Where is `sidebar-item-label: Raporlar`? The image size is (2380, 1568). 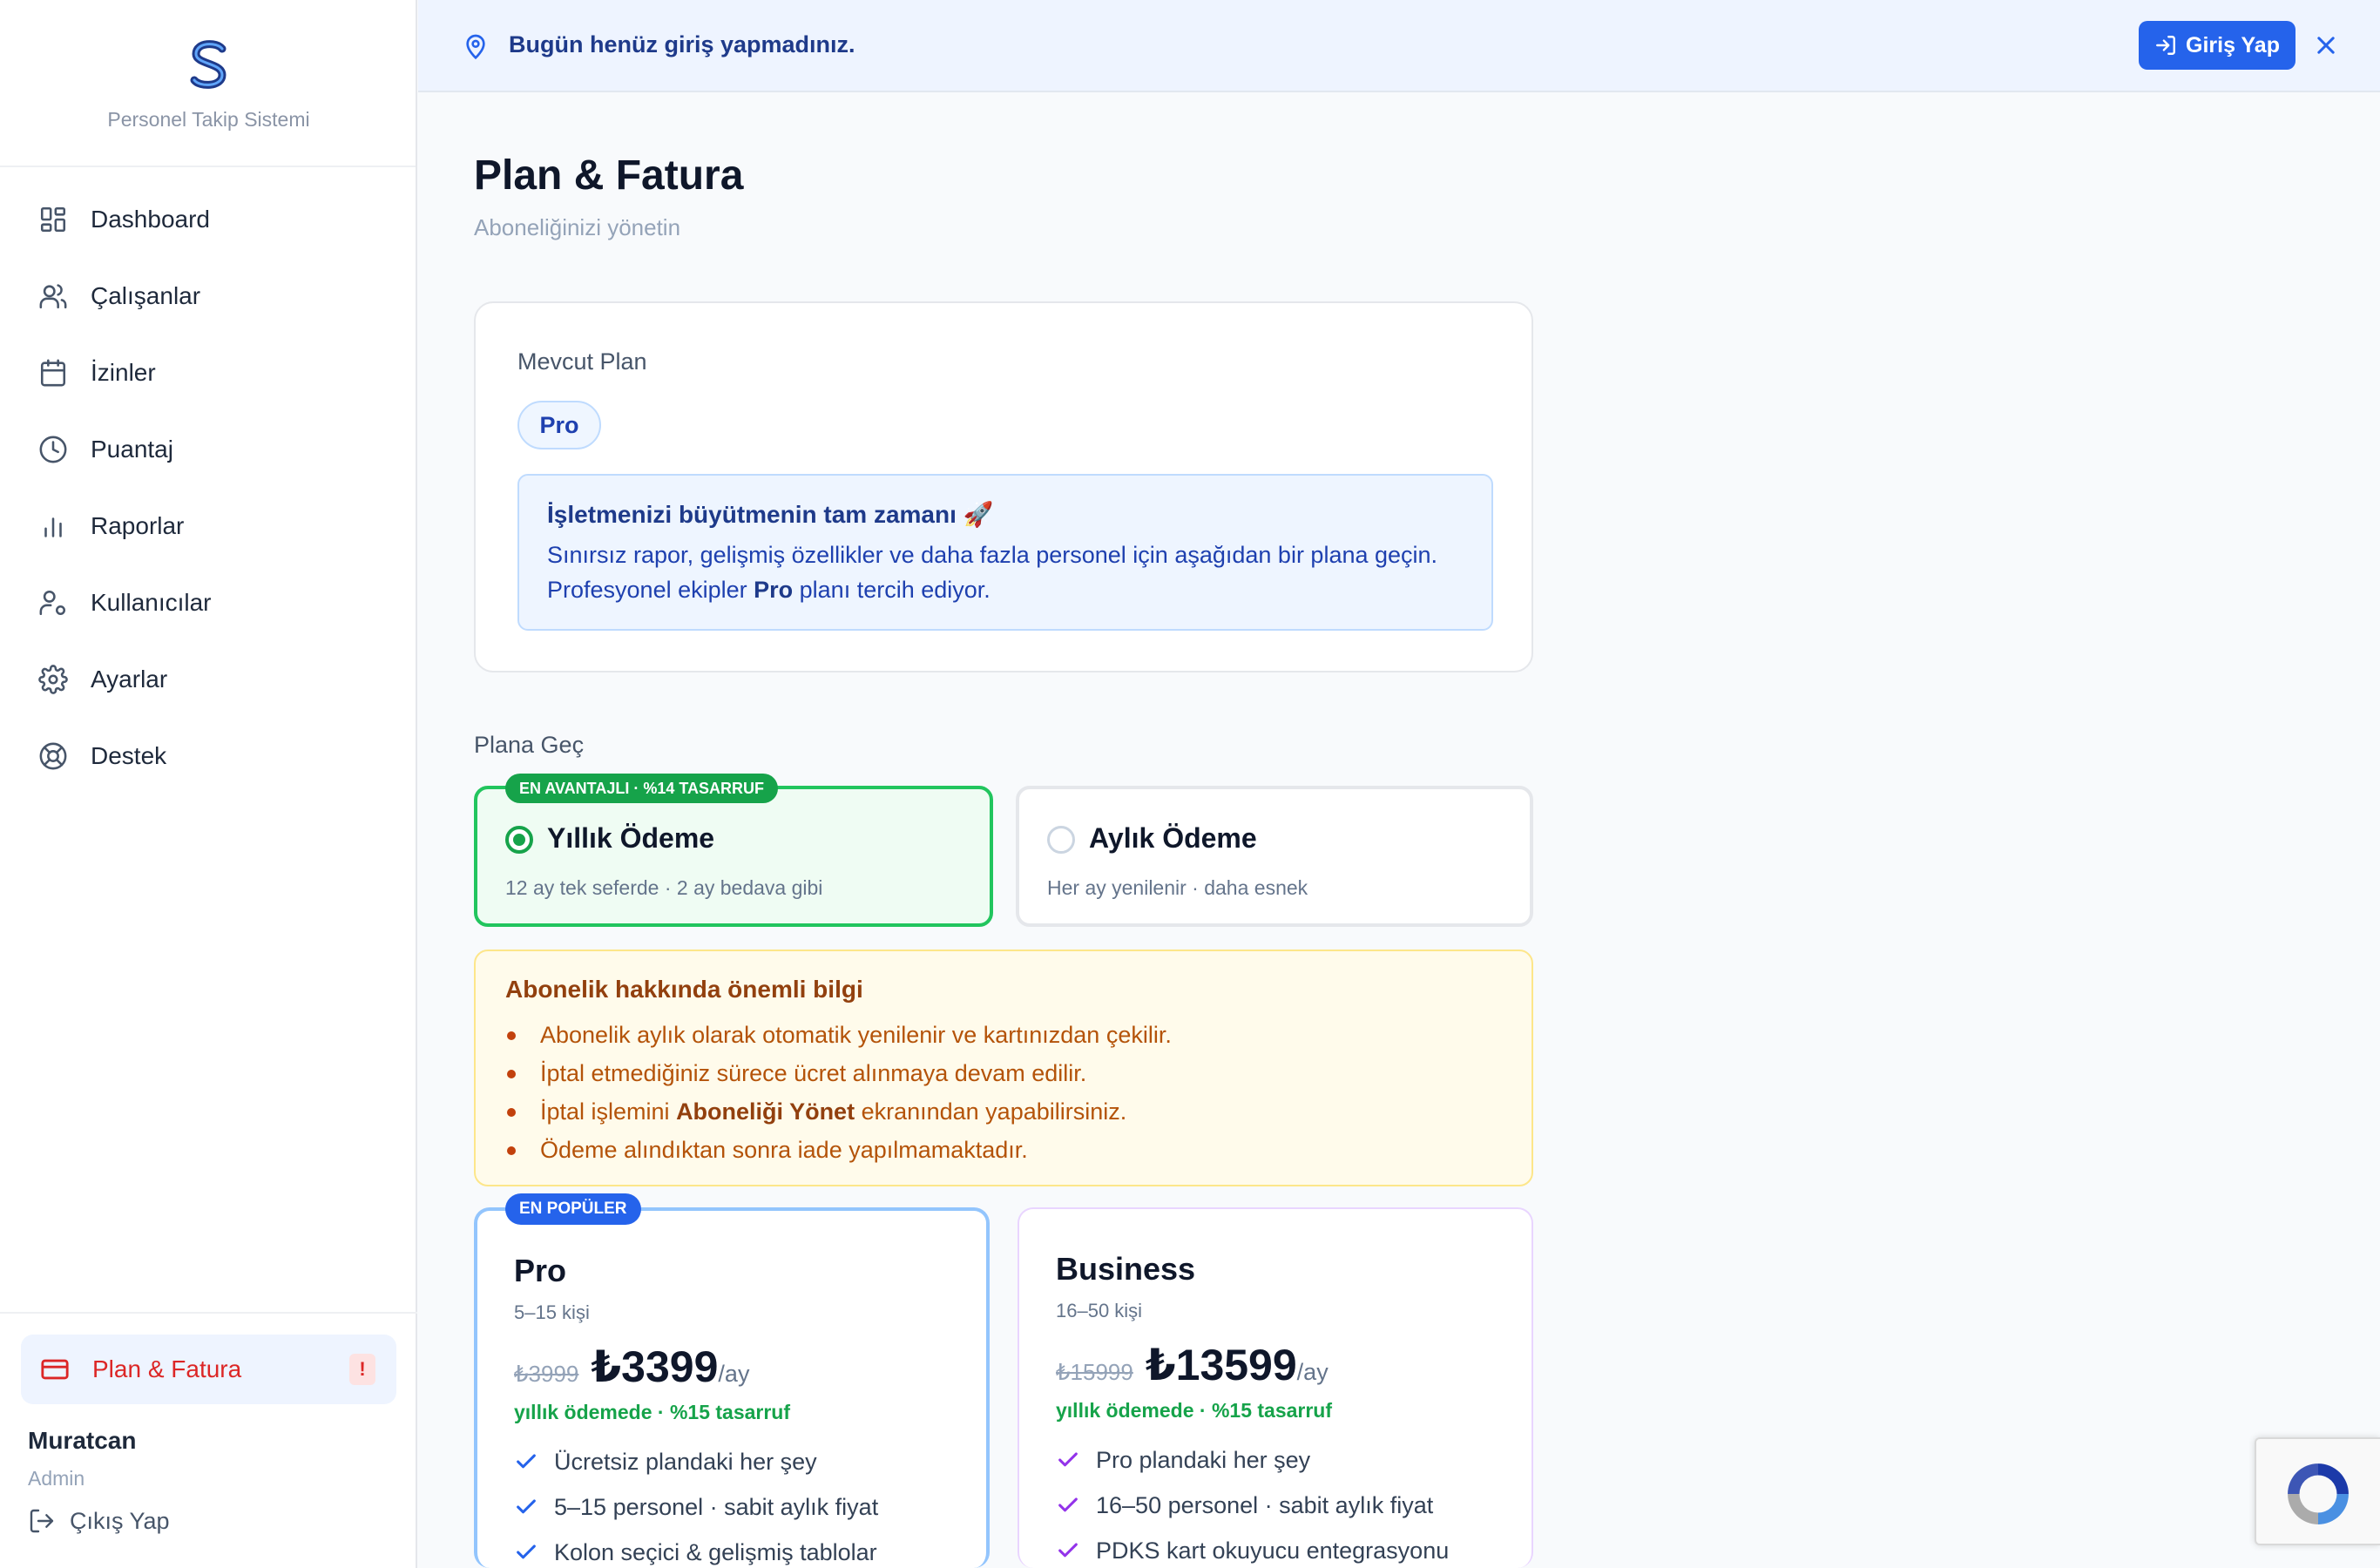
sidebar-item-label: Raporlar is located at coordinates (138, 525).